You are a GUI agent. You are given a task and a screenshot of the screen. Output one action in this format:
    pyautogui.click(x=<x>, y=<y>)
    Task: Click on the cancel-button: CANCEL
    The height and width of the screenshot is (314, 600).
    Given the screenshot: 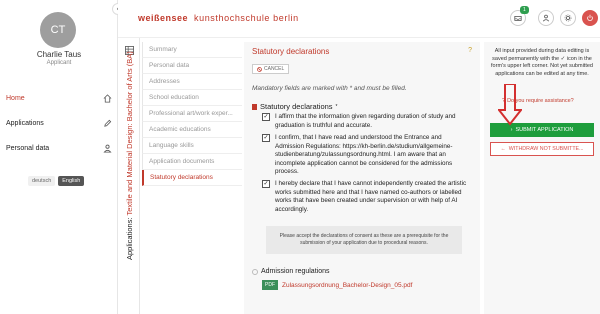 What is the action you would take?
    pyautogui.click(x=271, y=69)
    